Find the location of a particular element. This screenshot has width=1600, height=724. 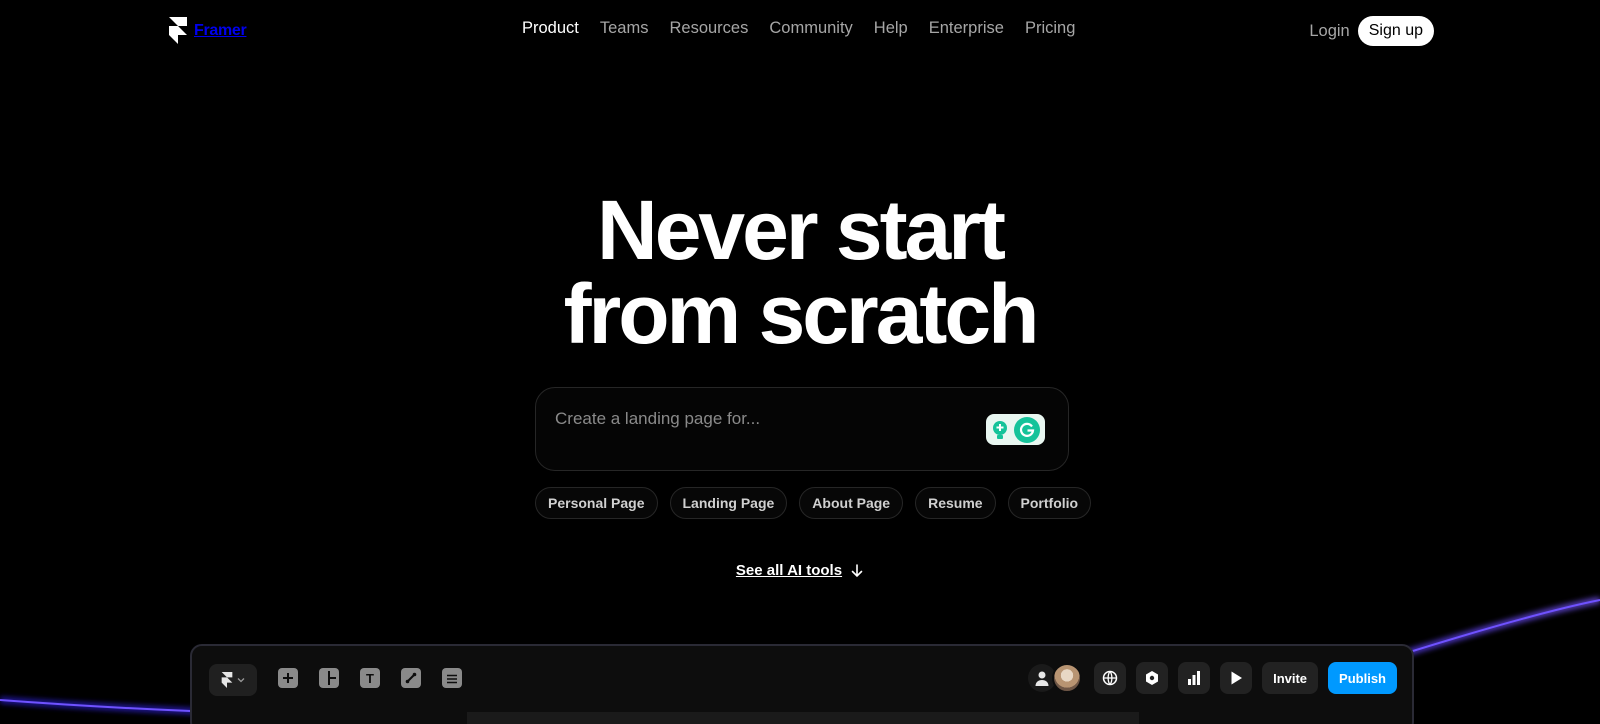

collaborator-avatar is located at coordinates (1067, 678).